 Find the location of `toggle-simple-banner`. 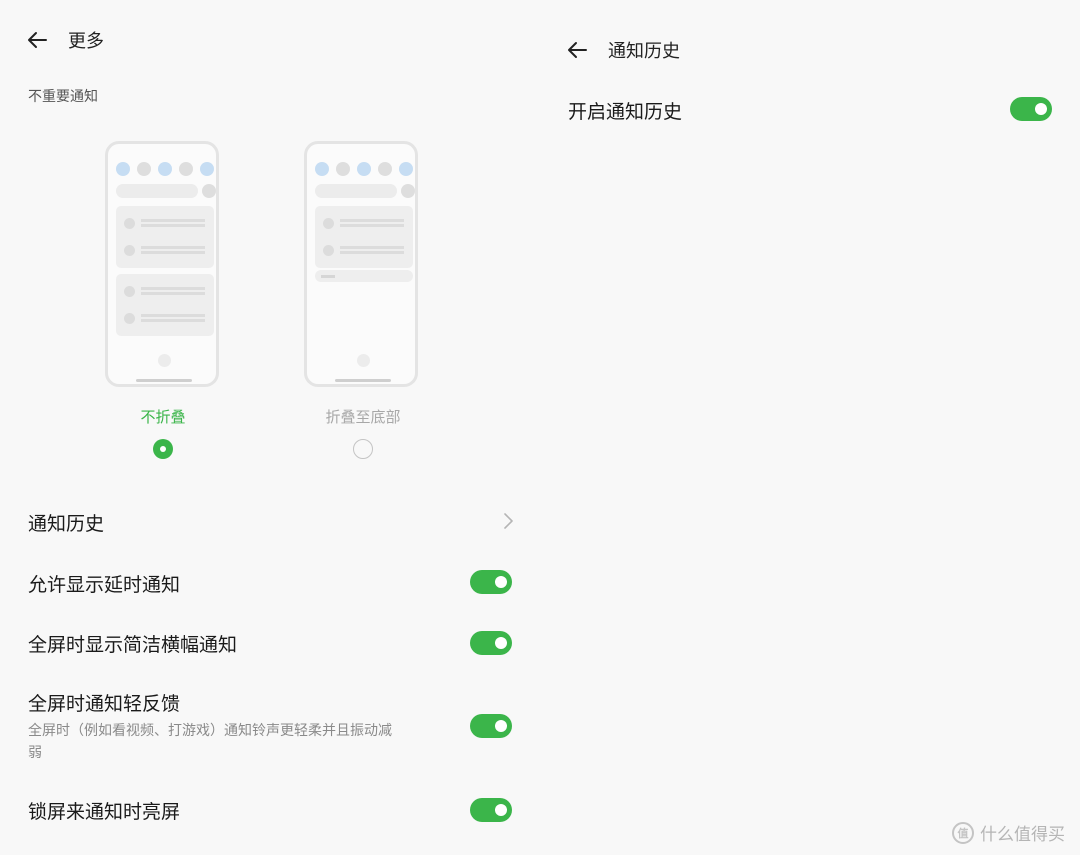

toggle-simple-banner is located at coordinates (491, 643).